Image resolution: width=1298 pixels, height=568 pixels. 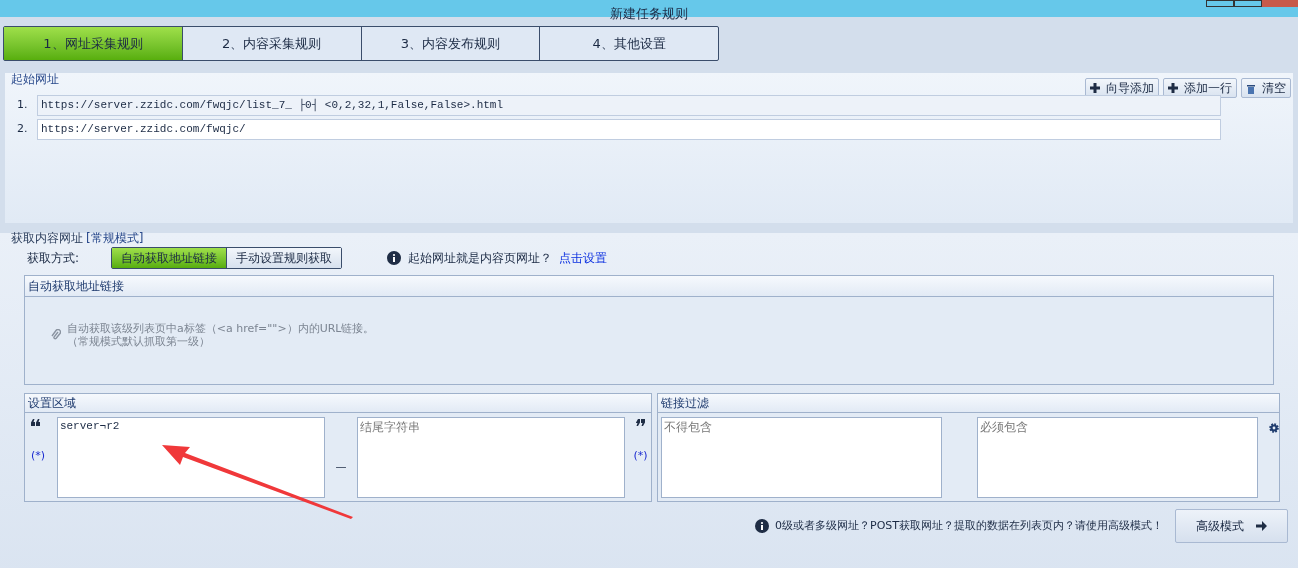 I want to click on mode-label: [常规模式], so click(x=115, y=238).